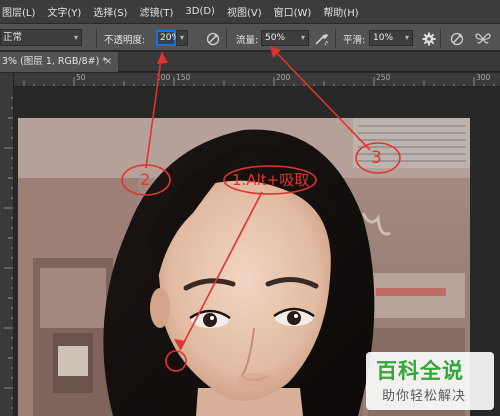  Describe the element at coordinates (322, 38) in the screenshot. I see `airbrush-icon` at that location.